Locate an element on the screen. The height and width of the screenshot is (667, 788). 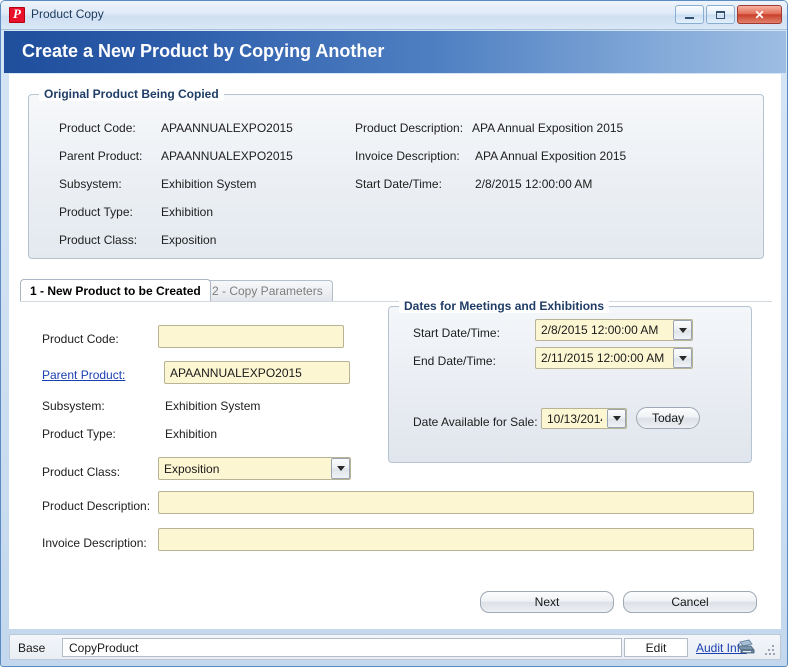
orig-product-description-value: APA Annual Exposition 2015 is located at coordinates (548, 128).